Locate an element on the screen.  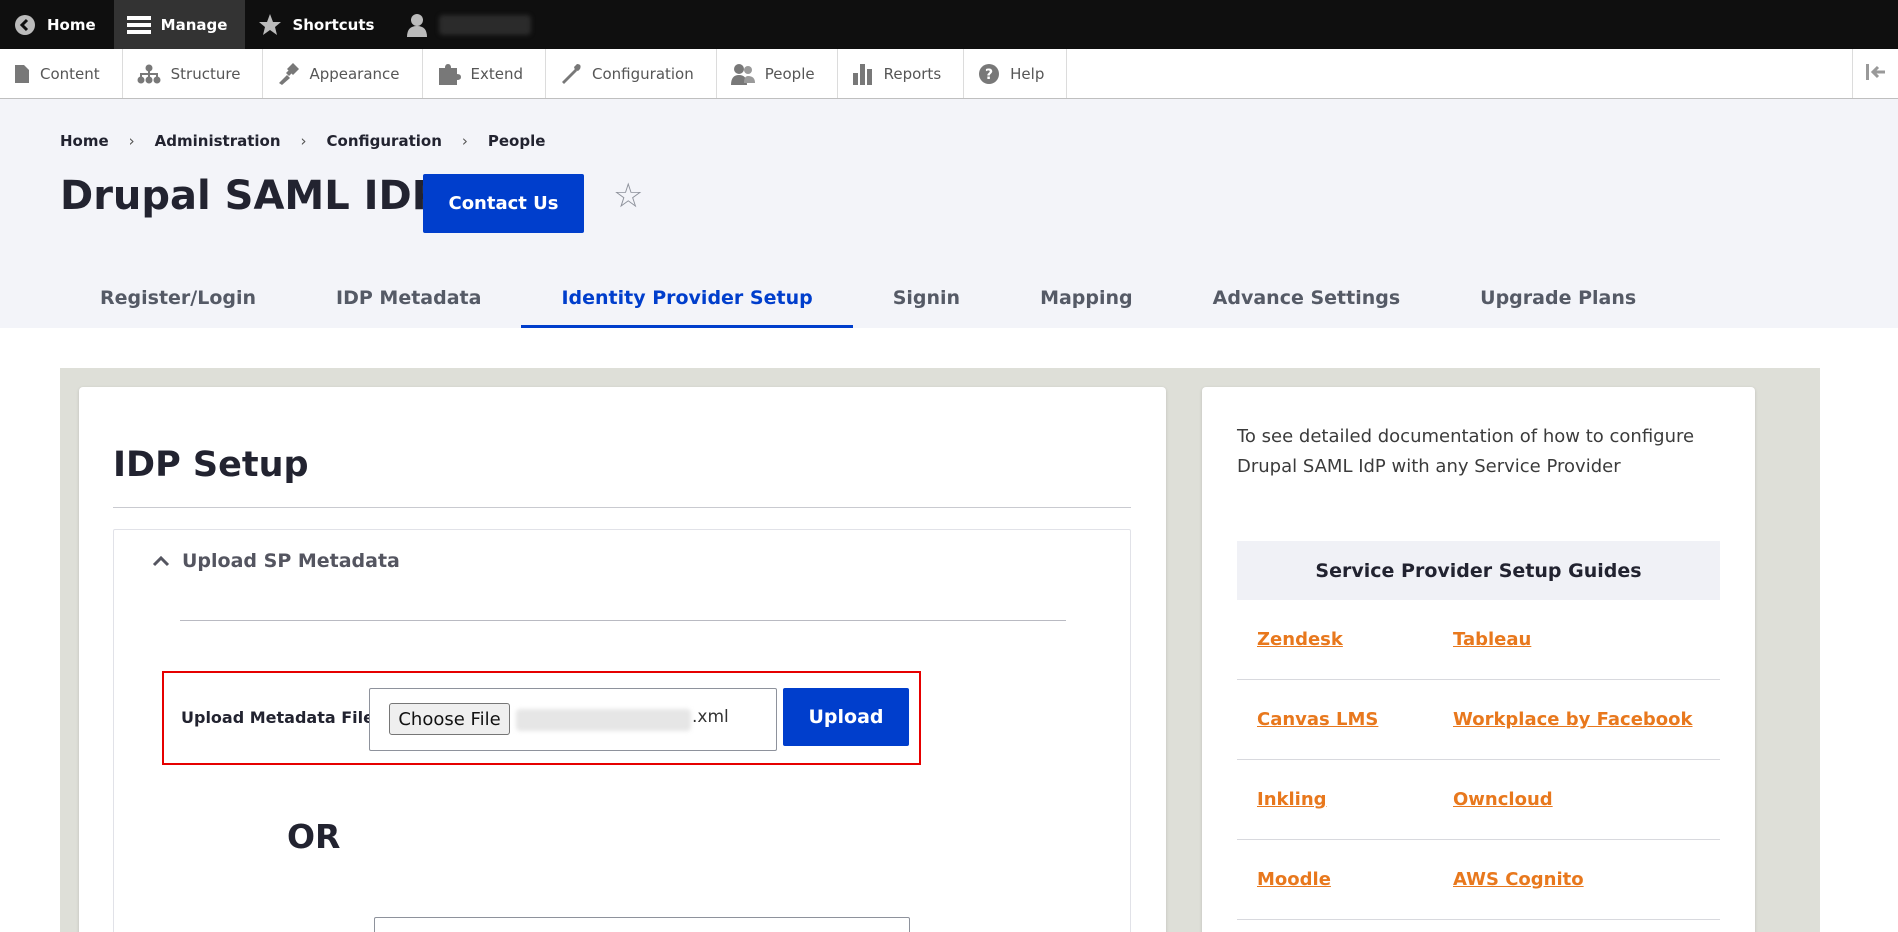
breadcrumb-administration: Administration is located at coordinates (218, 141).